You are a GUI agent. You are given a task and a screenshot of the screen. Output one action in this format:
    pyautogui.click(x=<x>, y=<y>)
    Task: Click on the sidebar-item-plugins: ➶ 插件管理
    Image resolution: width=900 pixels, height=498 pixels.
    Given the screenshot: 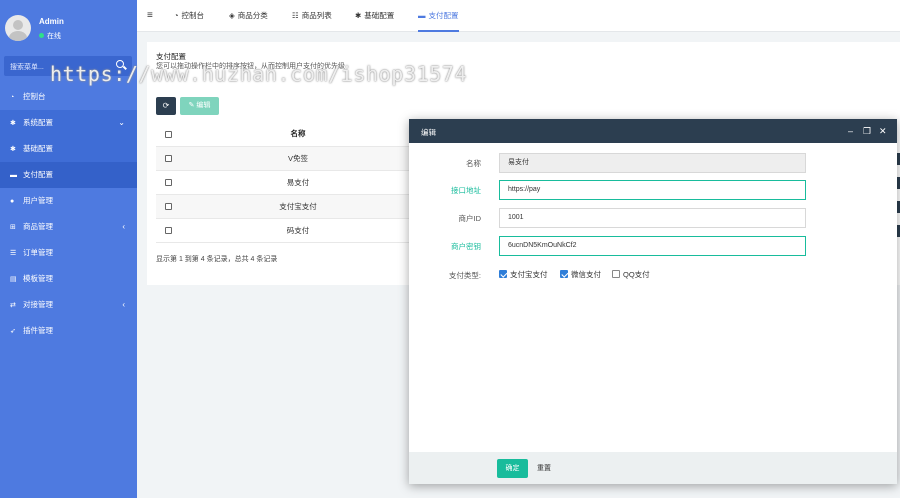 What is the action you would take?
    pyautogui.click(x=68, y=331)
    